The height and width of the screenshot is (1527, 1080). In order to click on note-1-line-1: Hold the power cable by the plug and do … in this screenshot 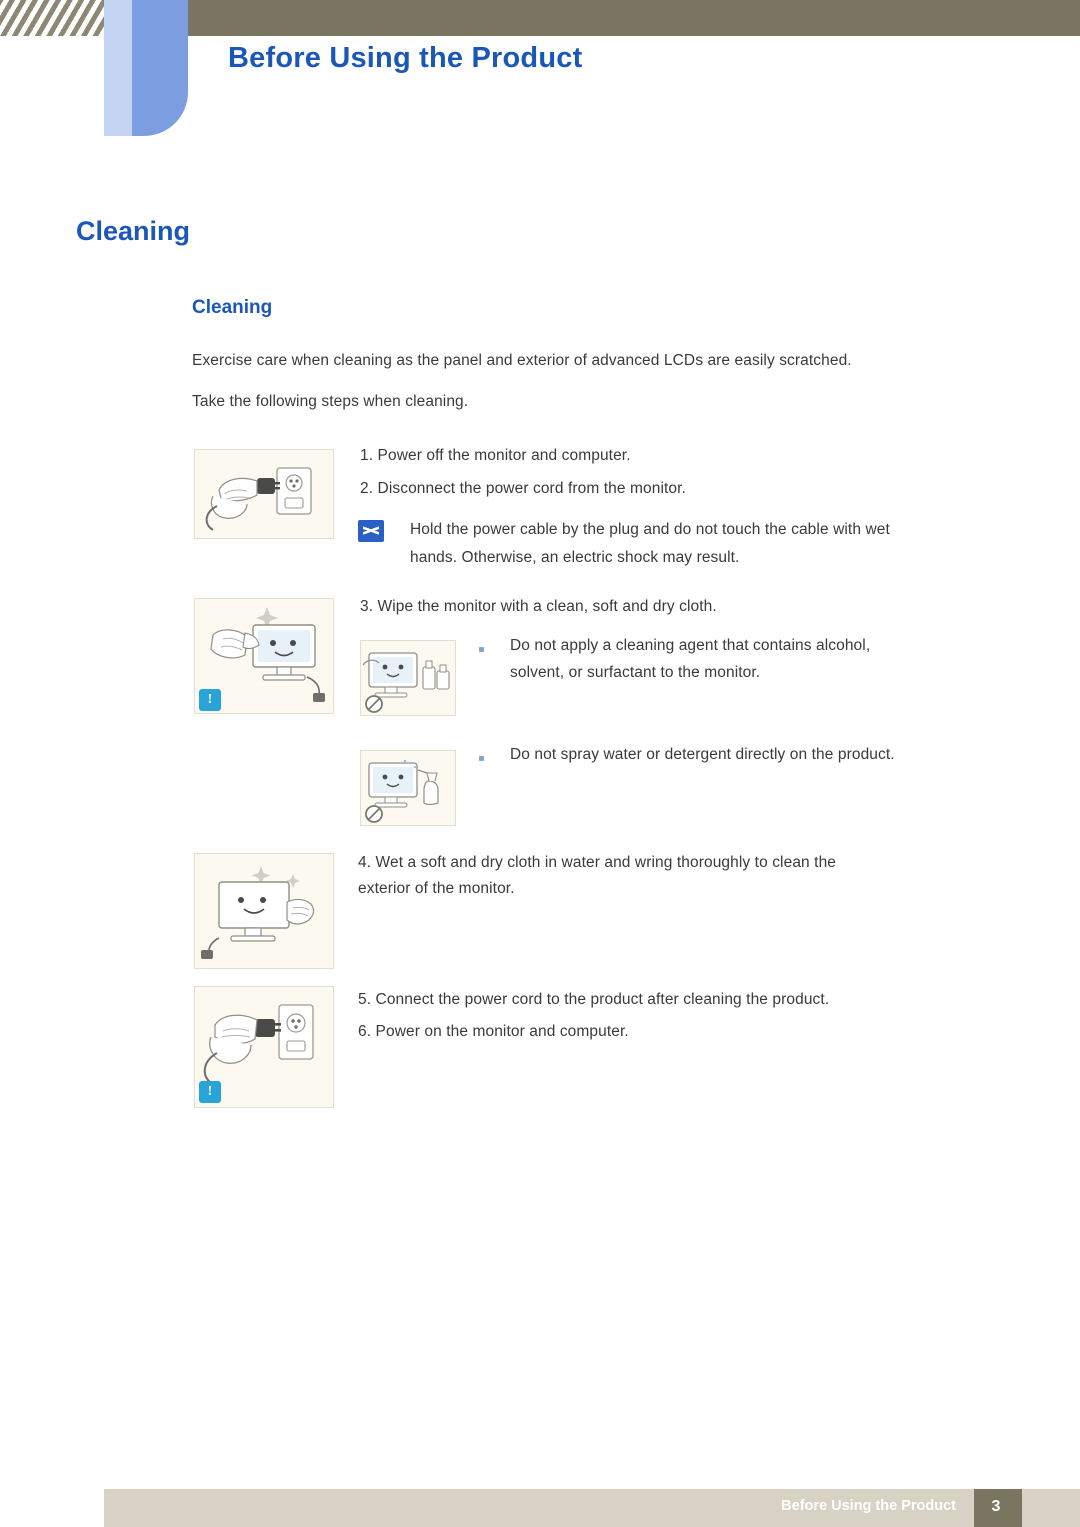, I will do `click(650, 529)`.